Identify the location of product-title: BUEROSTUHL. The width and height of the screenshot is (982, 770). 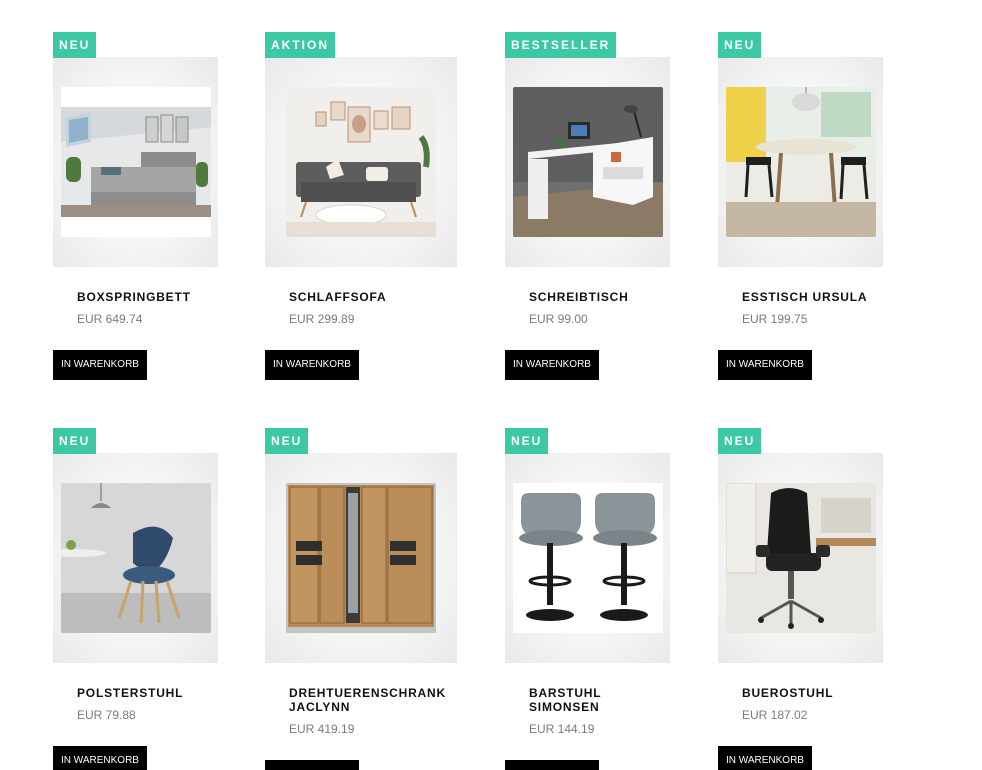
(827, 693).